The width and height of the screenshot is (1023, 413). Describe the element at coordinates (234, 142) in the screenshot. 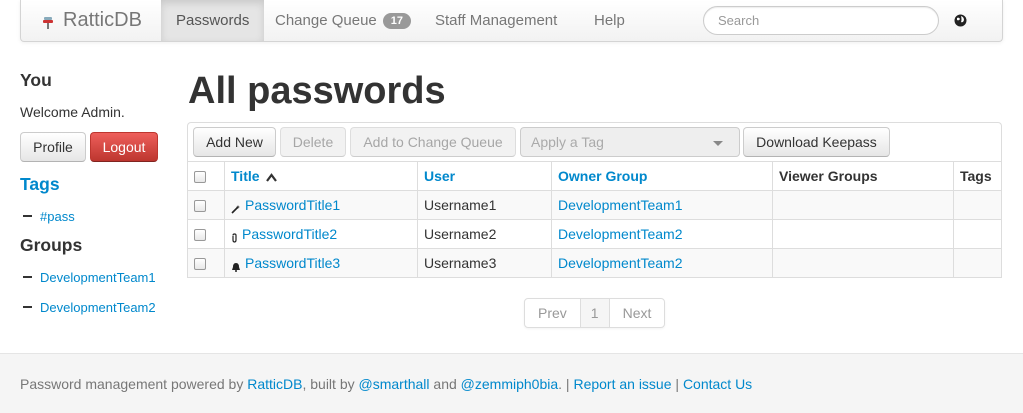

I see `add-new-button: Add New` at that location.